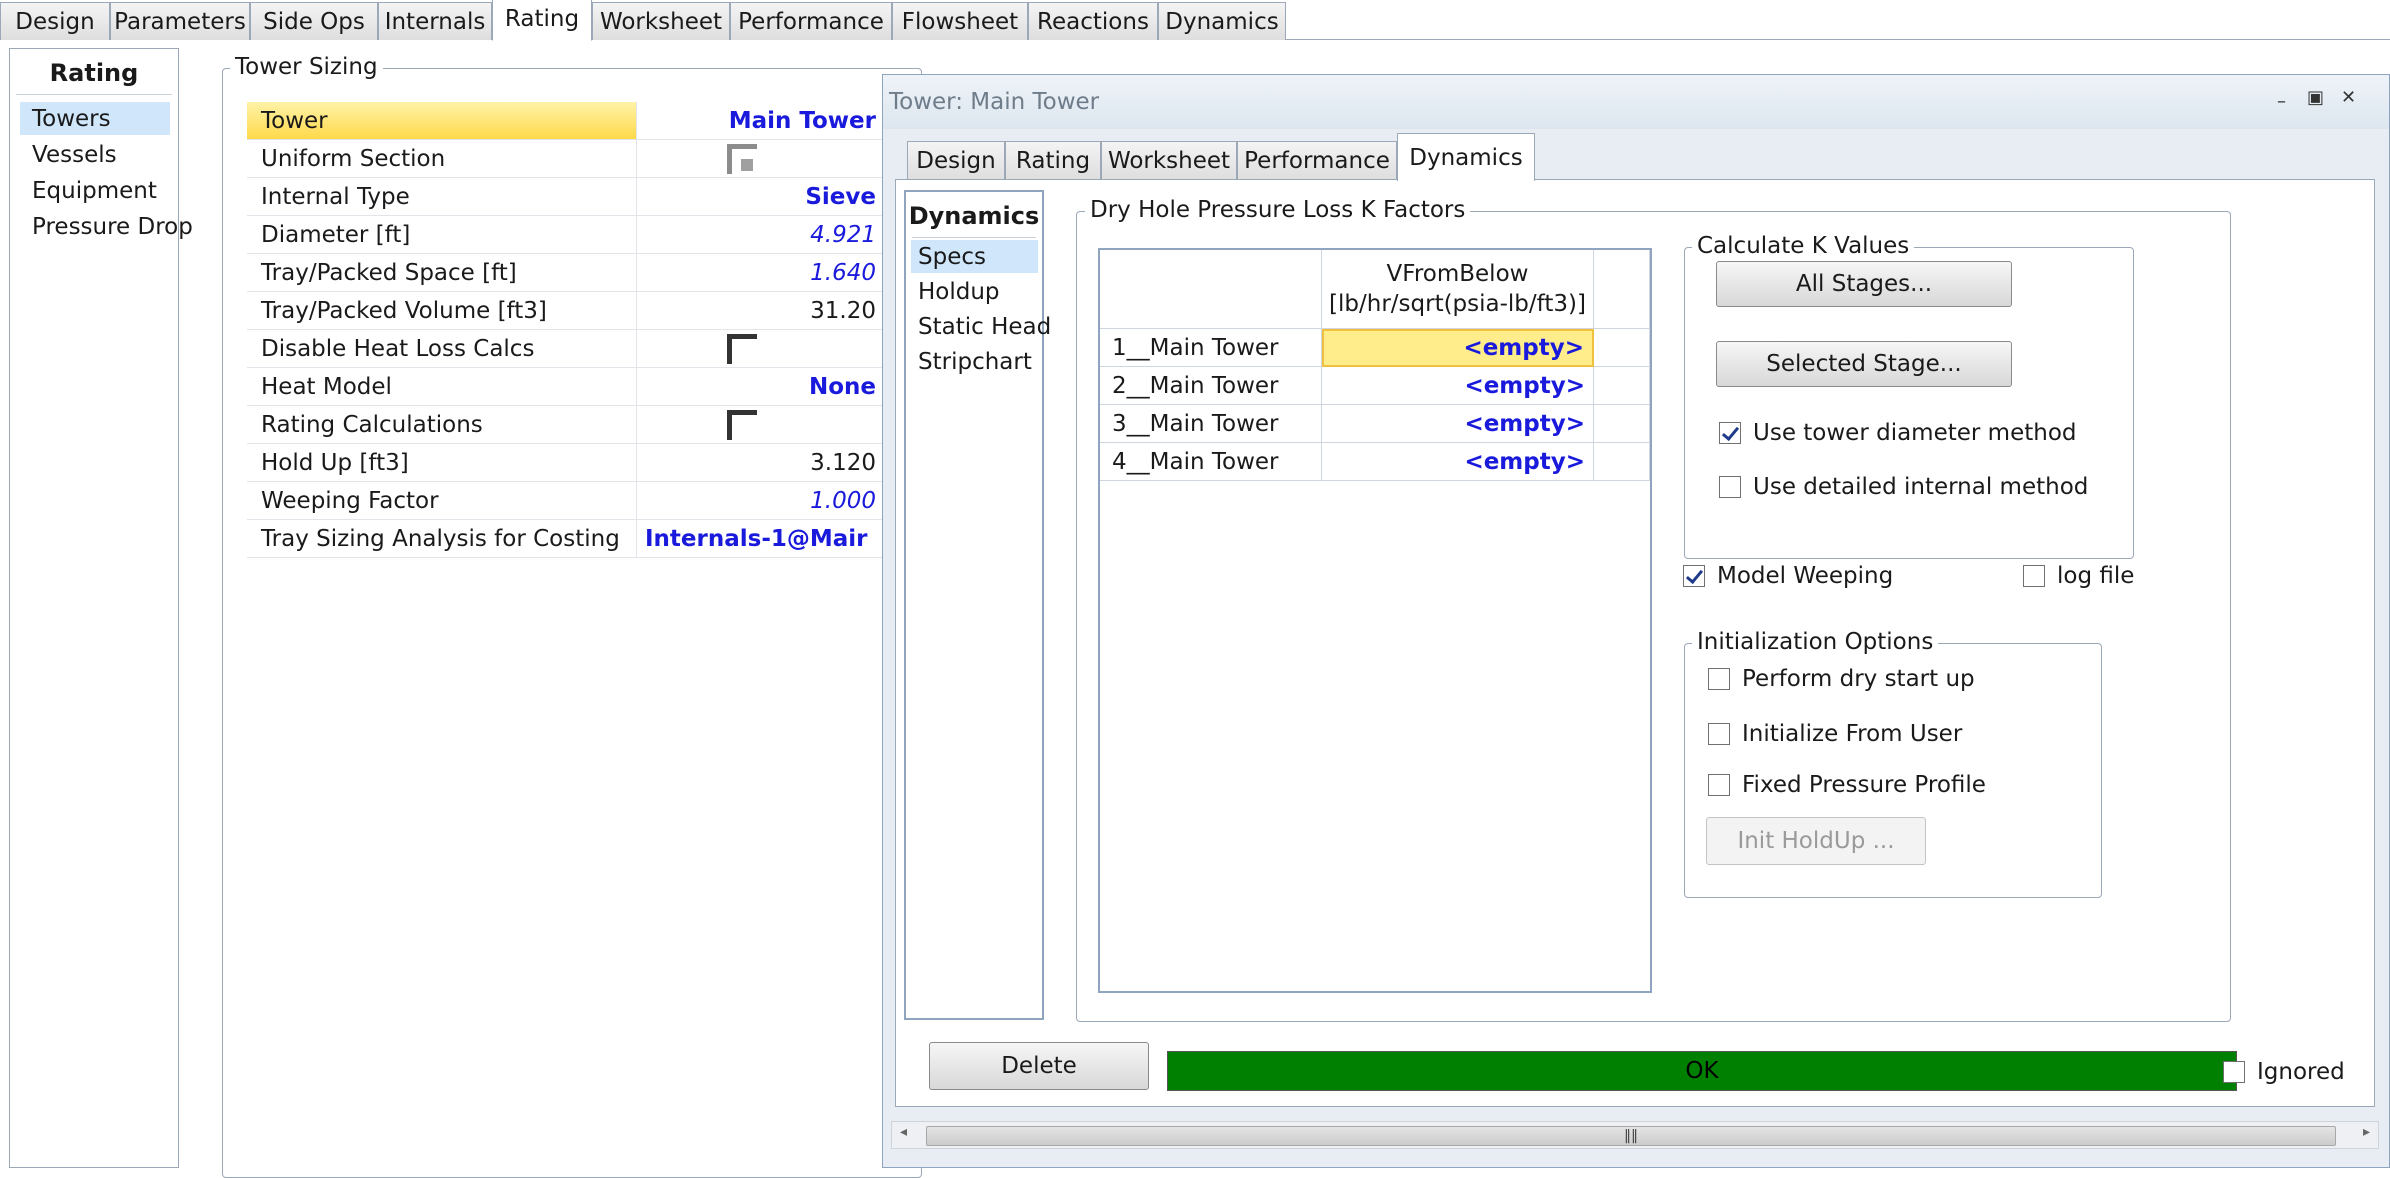 The height and width of the screenshot is (1178, 2390). Describe the element at coordinates (442, 348) in the screenshot. I see `grid-label: Disable Heat Loss Calcs` at that location.